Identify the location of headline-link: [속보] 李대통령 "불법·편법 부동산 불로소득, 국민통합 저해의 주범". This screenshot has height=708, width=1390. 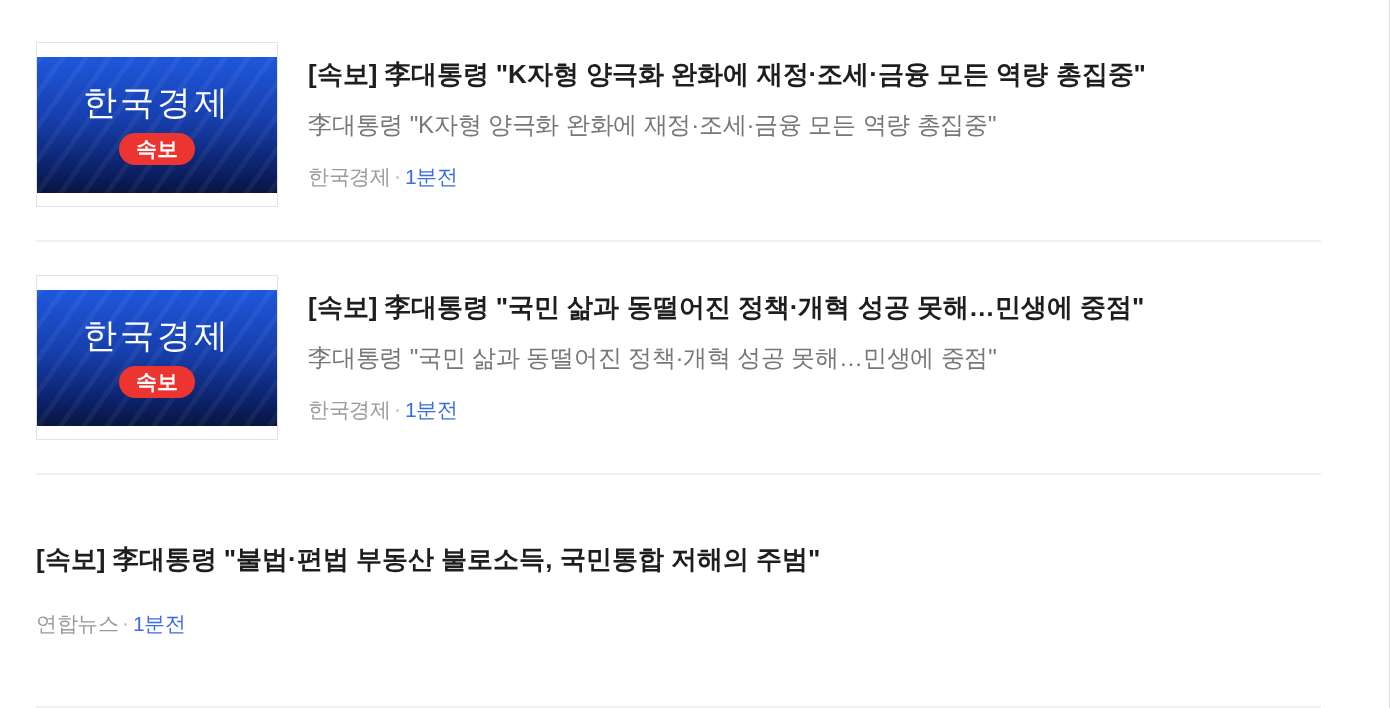
(428, 559).